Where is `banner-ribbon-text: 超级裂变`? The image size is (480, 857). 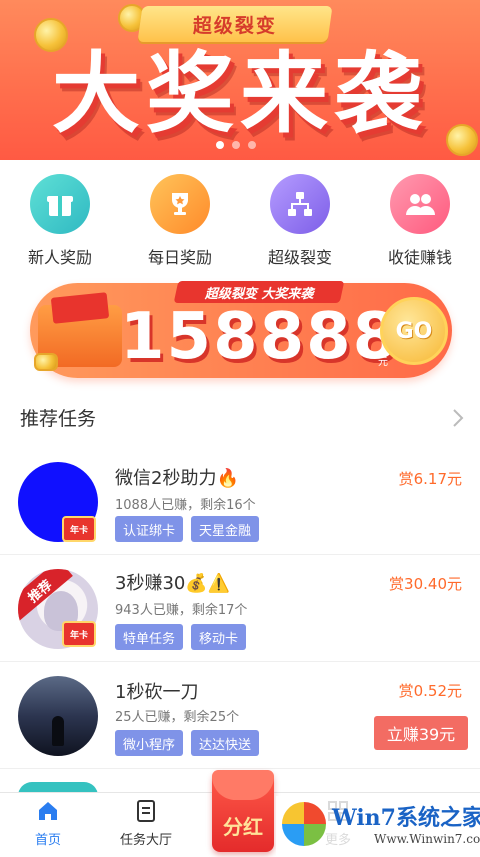 banner-ribbon-text: 超级裂变 is located at coordinates (234, 25).